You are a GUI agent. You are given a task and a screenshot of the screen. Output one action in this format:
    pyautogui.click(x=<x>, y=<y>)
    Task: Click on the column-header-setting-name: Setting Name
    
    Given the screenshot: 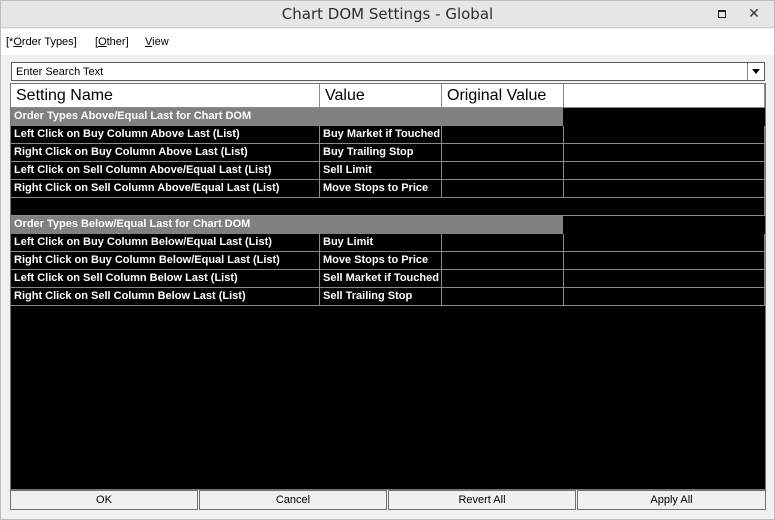 What is the action you would take?
    pyautogui.click(x=165, y=96)
    